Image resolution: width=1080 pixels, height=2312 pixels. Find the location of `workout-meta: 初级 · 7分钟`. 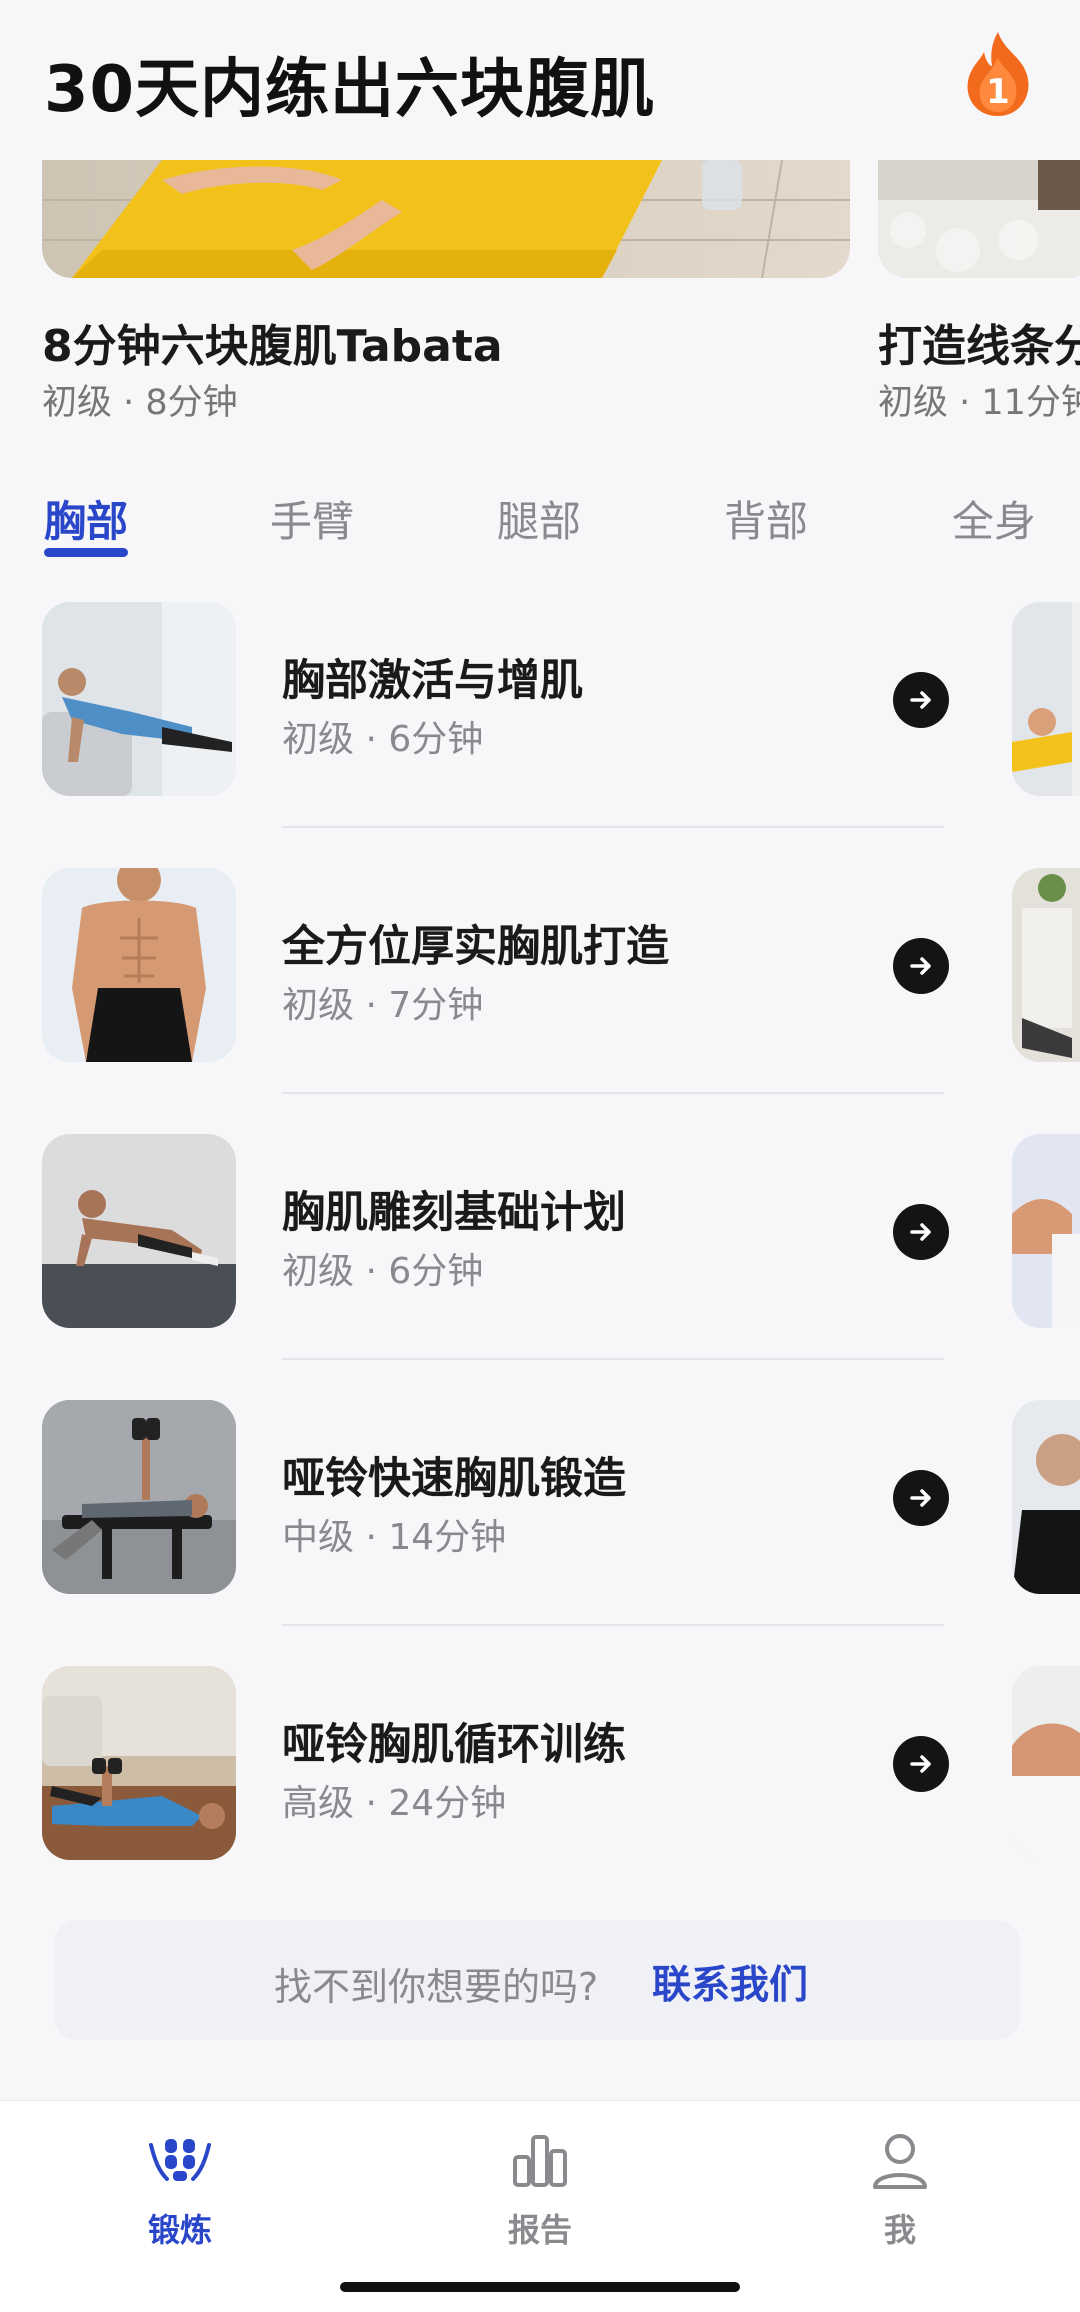

workout-meta: 初级 · 7分钟 is located at coordinates (383, 1005).